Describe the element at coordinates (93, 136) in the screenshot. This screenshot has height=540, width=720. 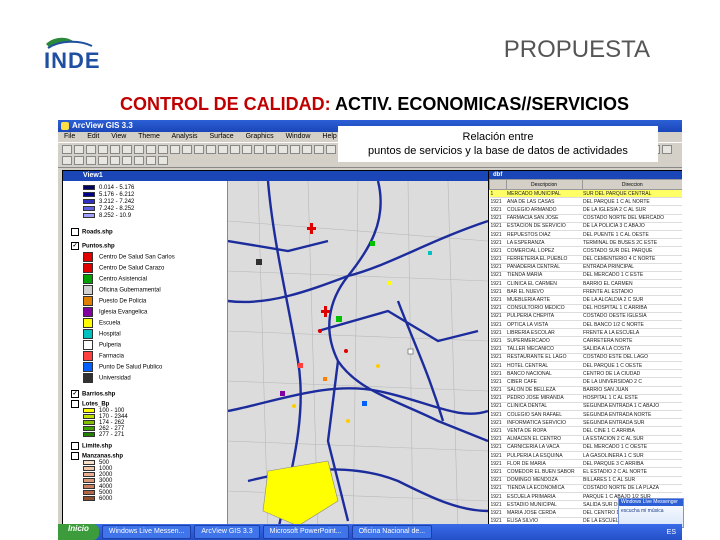
I see `menu-edit: Edit` at that location.